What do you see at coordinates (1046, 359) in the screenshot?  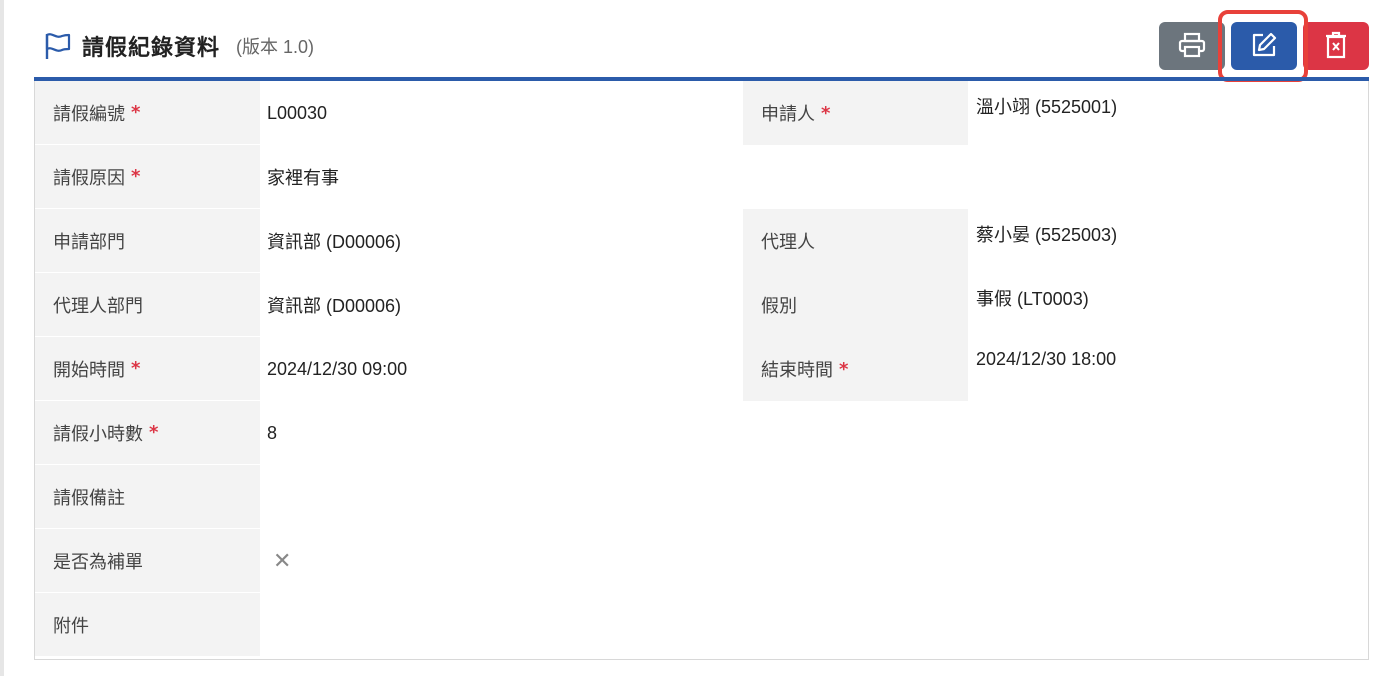 I see `field-value-end-time: 2024/12/30 18:00` at bounding box center [1046, 359].